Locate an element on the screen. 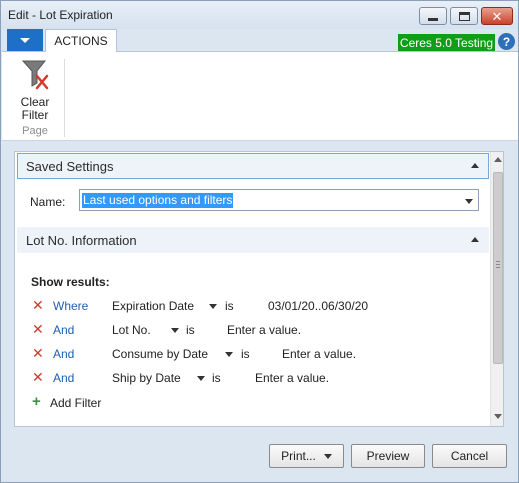 The height and width of the screenshot is (483, 519). help-icon: ? is located at coordinates (506, 41).